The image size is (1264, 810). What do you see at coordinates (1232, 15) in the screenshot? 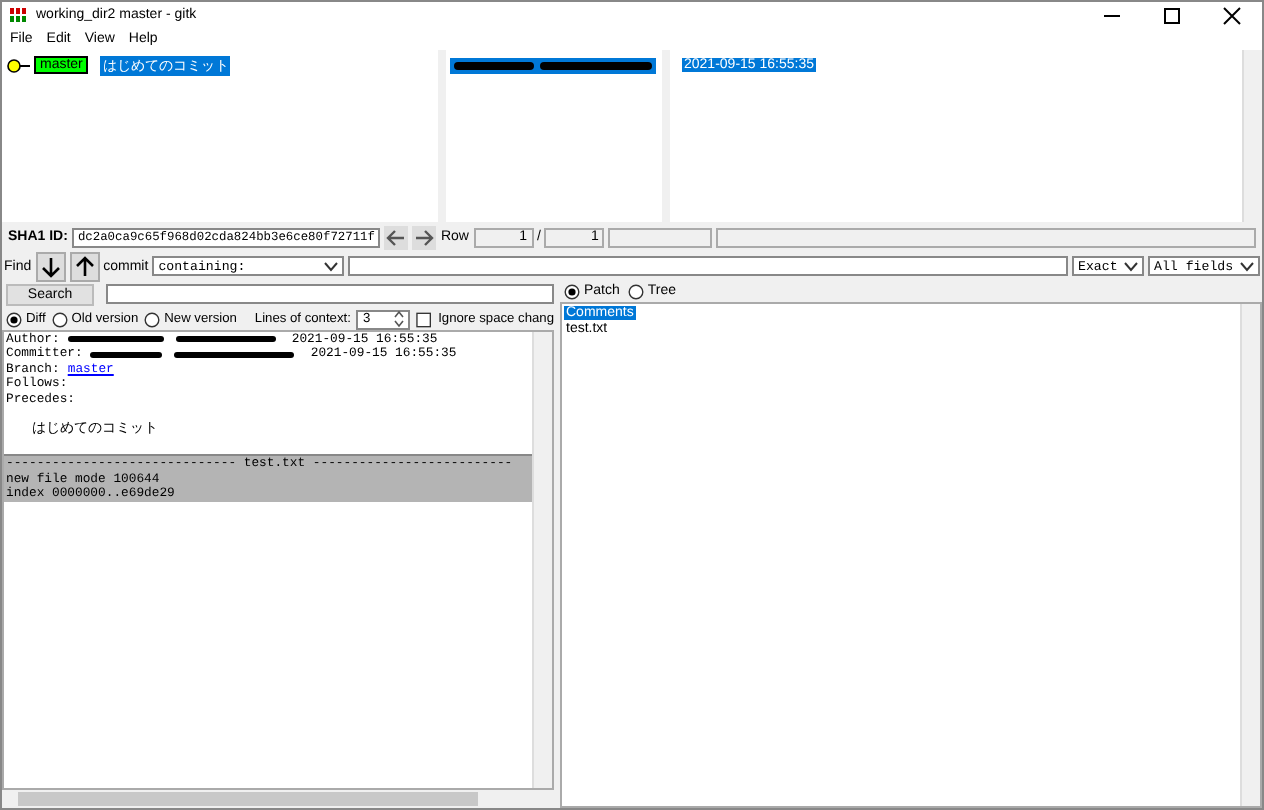
I see `close-icon` at bounding box center [1232, 15].